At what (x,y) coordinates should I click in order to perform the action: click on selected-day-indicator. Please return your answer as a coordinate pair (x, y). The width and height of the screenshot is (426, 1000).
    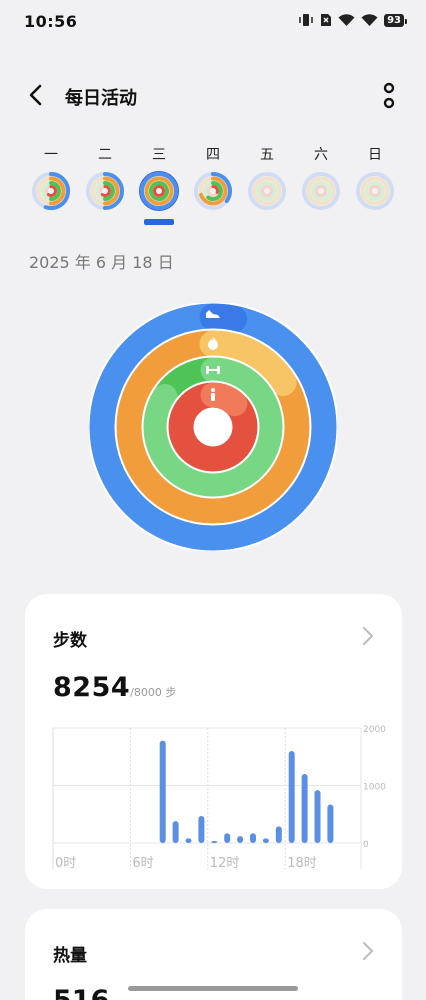
    Looking at the image, I should click on (159, 222).